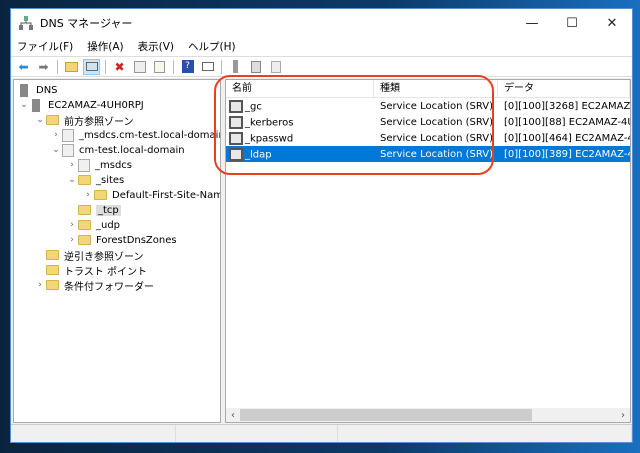  What do you see at coordinates (110, 180) in the screenshot?
I see `tree-node-label: _sites` at bounding box center [110, 180].